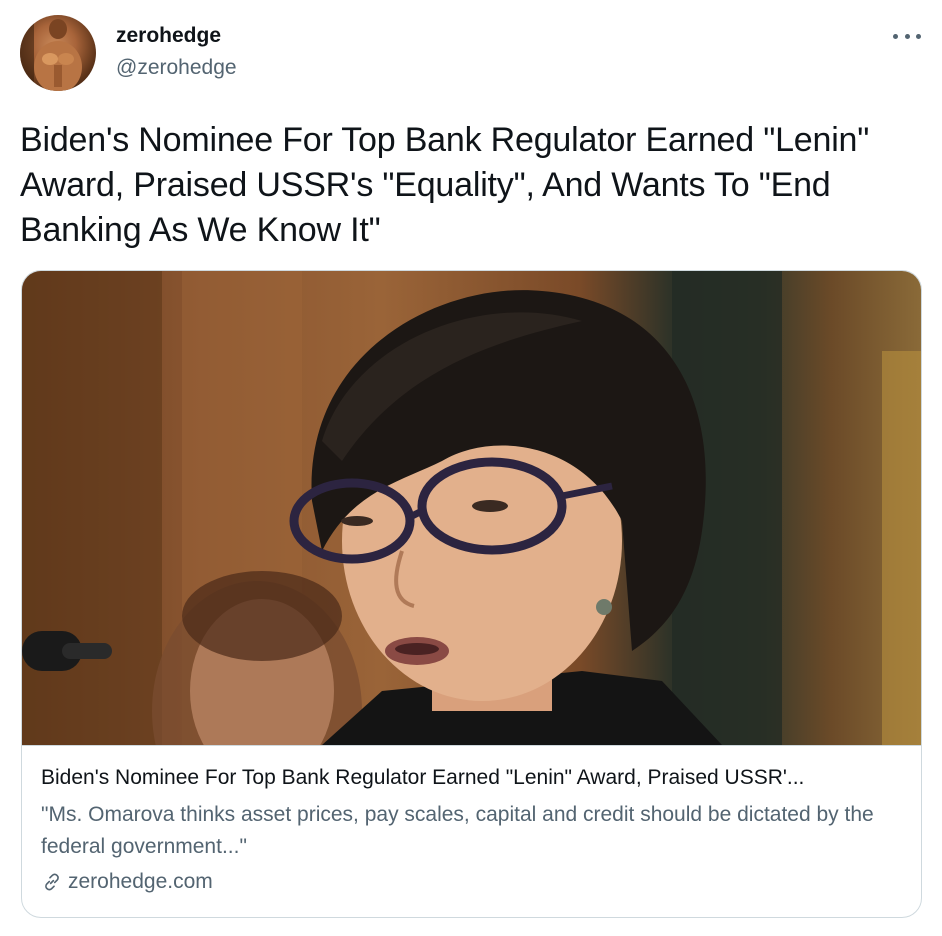 This screenshot has height=936, width=942. Describe the element at coordinates (168, 36) in the screenshot. I see `display-name: zerohedge` at that location.